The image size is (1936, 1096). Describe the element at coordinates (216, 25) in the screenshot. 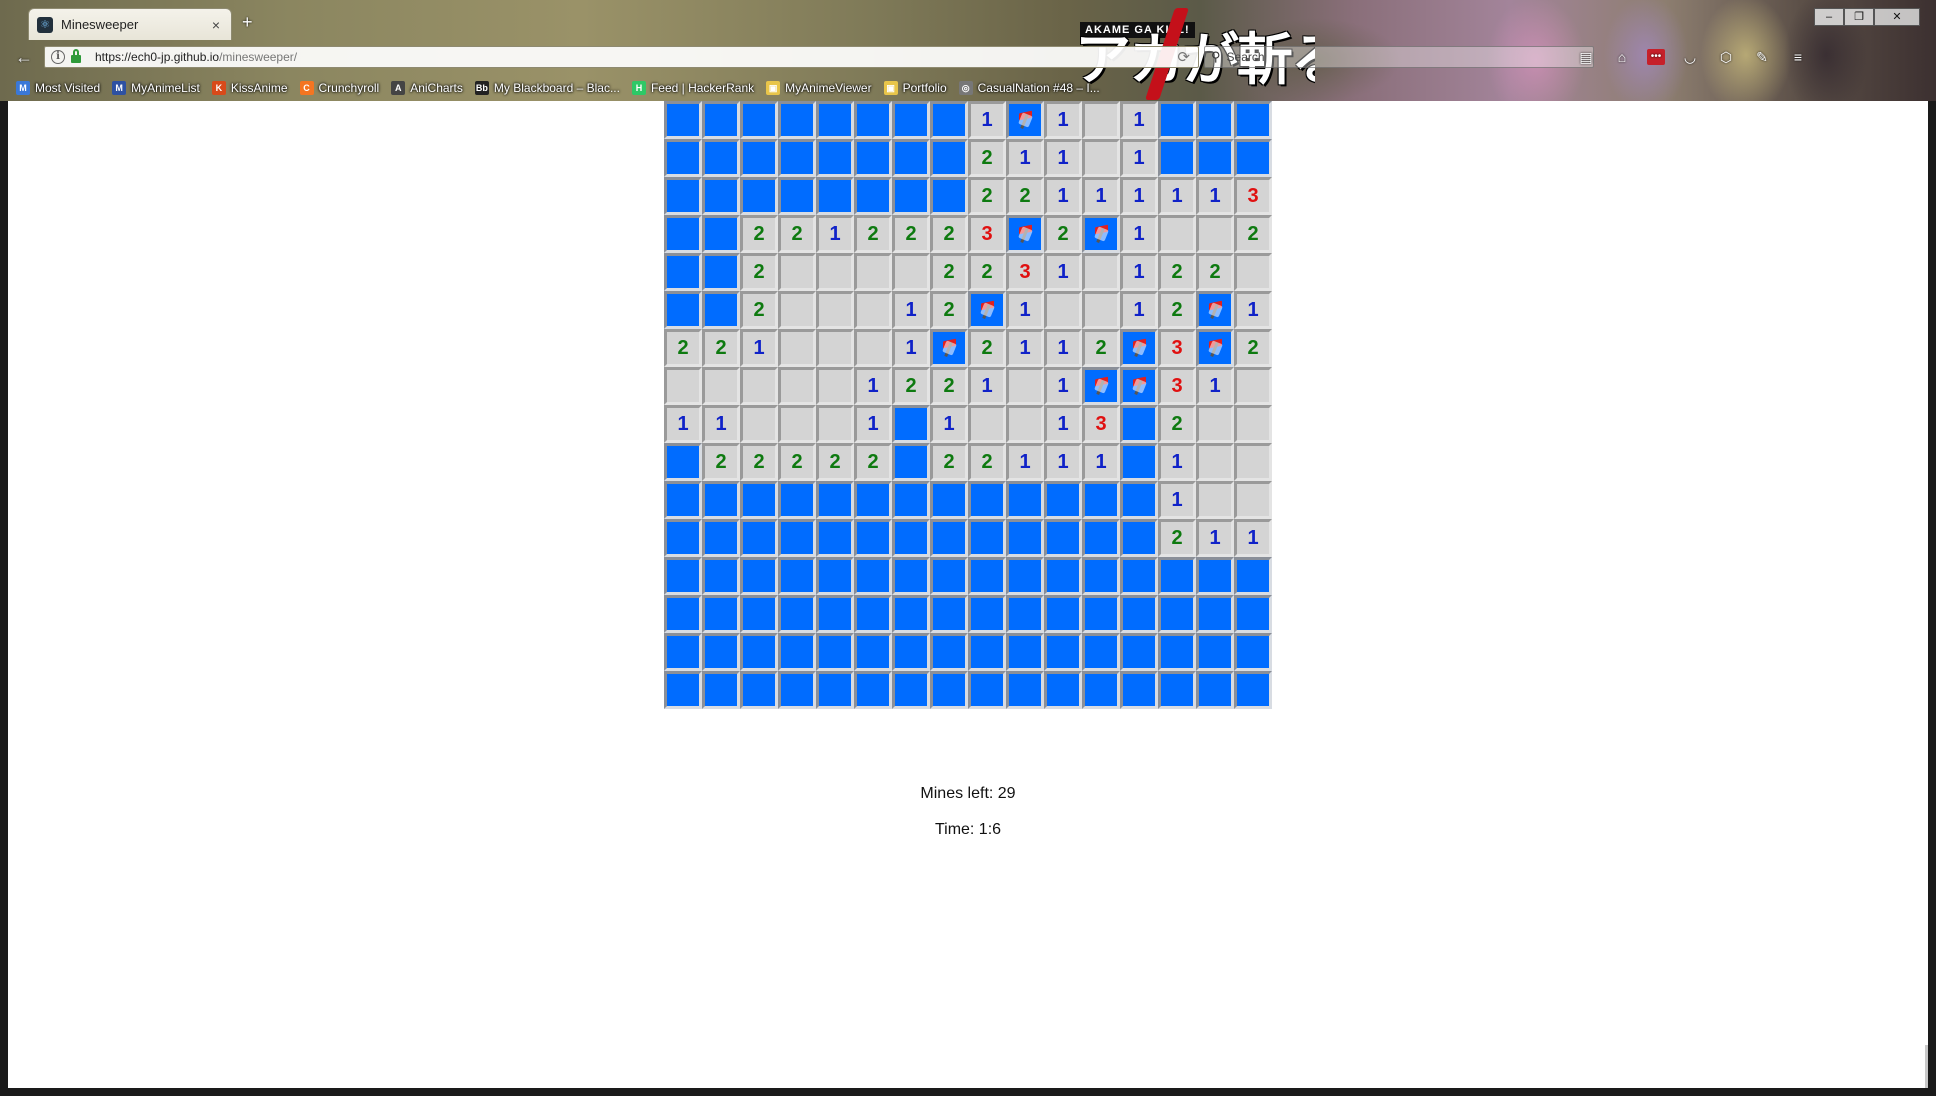

I see `close-tab-icon: ×` at that location.